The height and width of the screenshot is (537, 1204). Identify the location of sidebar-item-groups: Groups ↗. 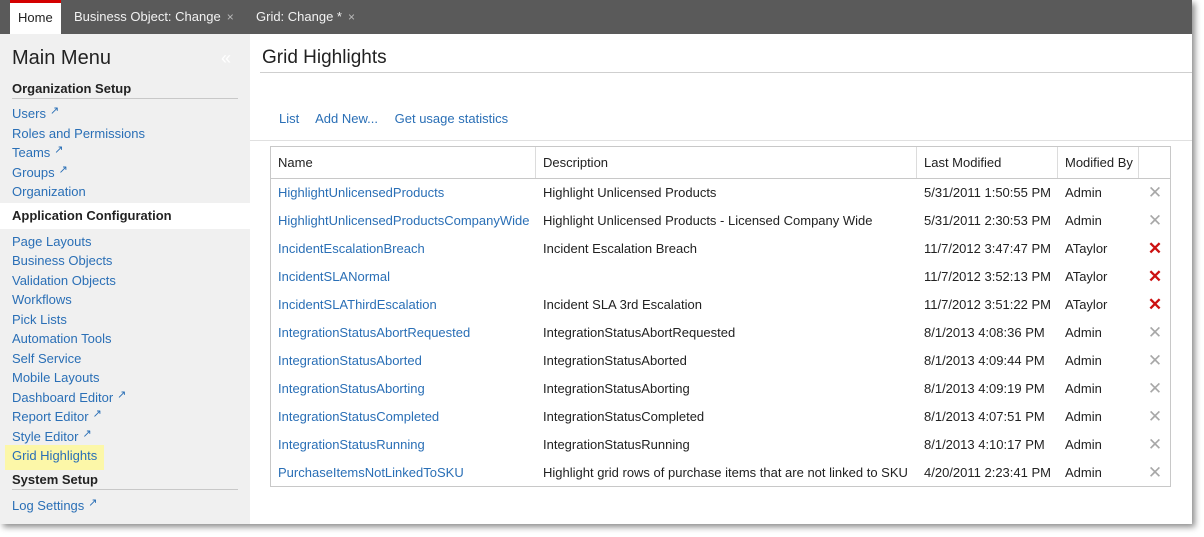
(40, 172).